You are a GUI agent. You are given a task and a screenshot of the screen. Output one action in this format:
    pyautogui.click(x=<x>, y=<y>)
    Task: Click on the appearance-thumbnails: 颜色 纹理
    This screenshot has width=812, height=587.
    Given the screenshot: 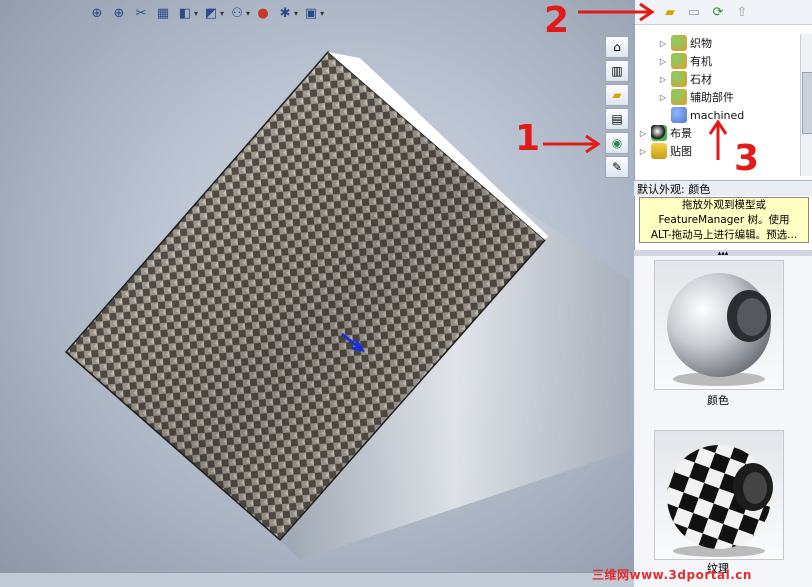 What is the action you would take?
    pyautogui.click(x=723, y=421)
    